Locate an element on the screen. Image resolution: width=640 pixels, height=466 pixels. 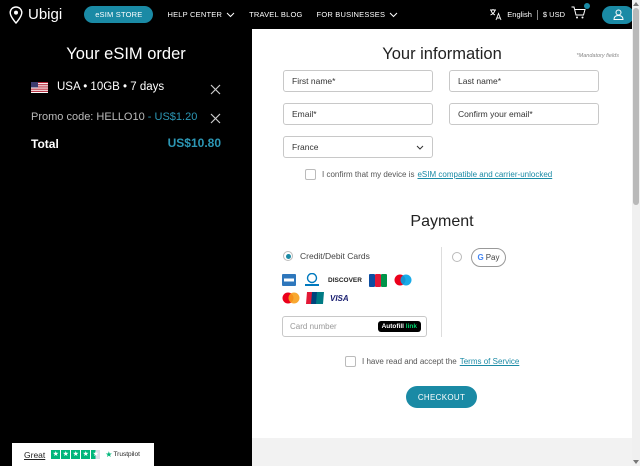
translate-icon is located at coordinates (496, 15).